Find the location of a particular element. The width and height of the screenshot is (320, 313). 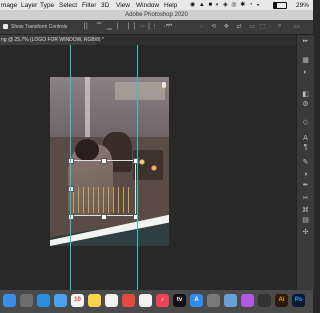

clone-source-icon: ✂ is located at coordinates (305, 199).